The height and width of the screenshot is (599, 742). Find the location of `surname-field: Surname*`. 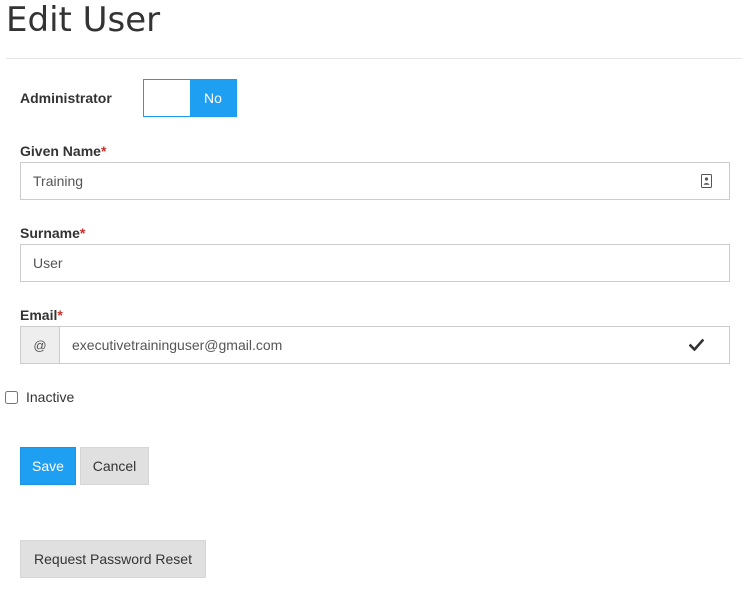

surname-field: Surname* is located at coordinates (375, 252).